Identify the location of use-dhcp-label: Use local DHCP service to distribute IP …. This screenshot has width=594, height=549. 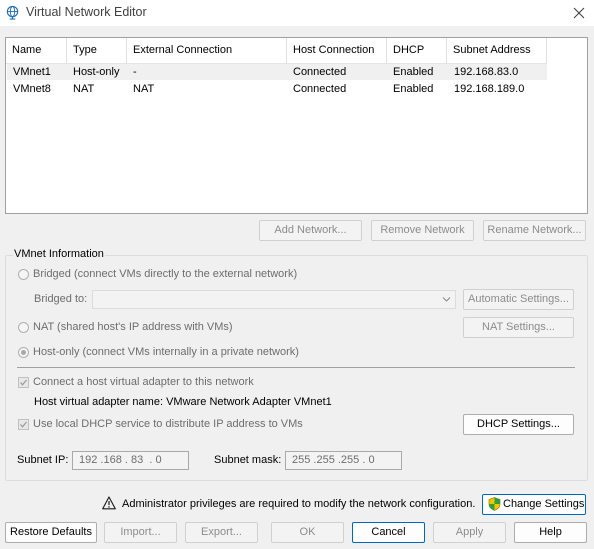
(168, 424).